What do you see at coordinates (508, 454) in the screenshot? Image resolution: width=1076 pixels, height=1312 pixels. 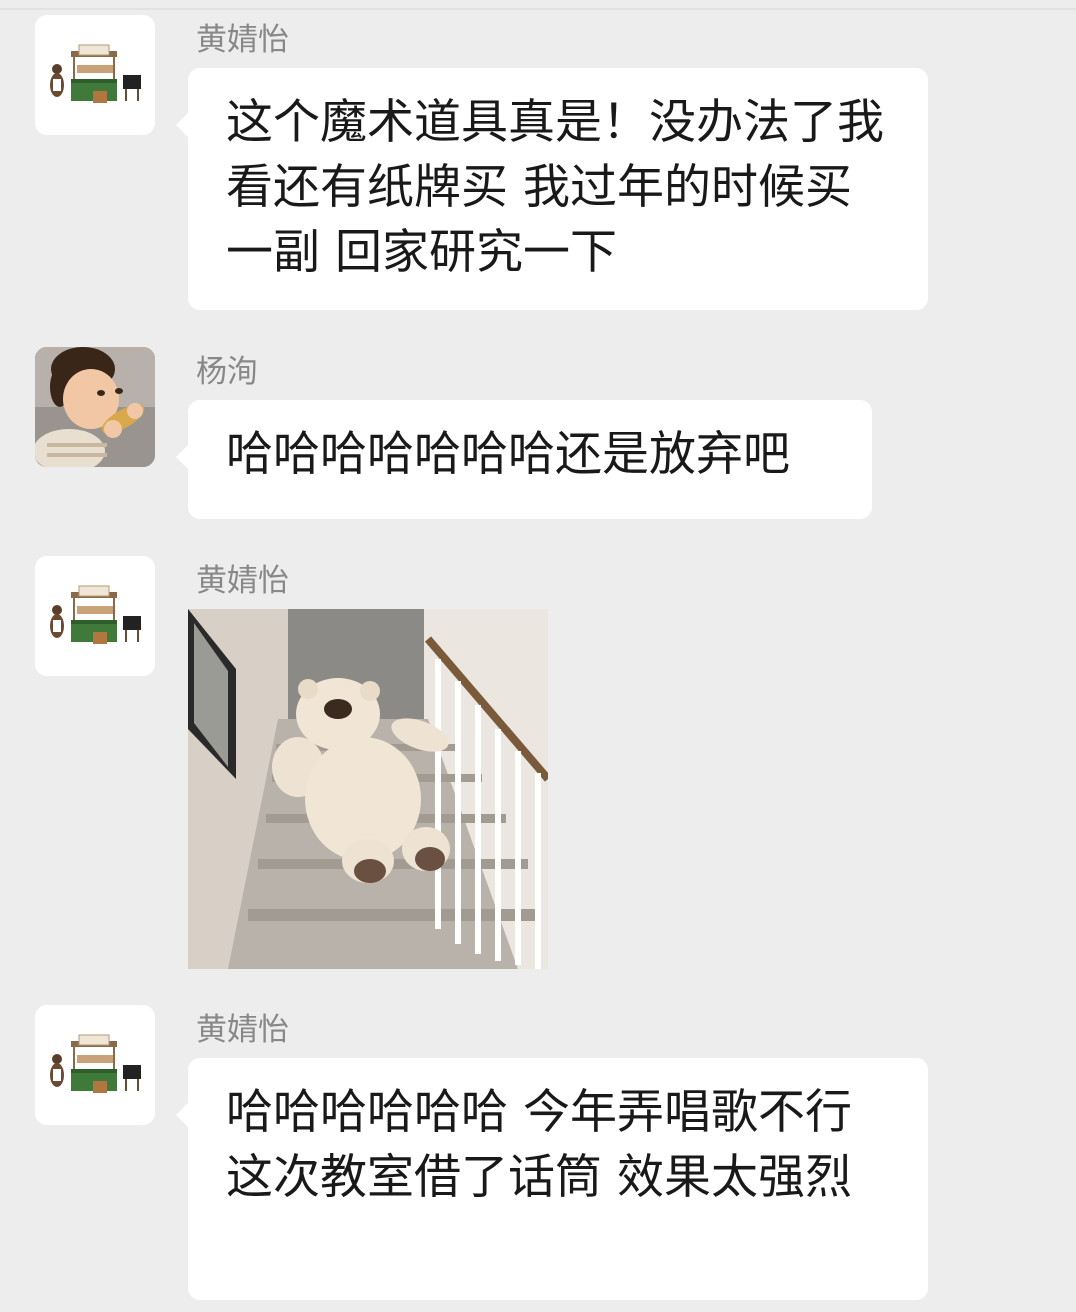 I see `message-text: 哈哈哈哈哈哈哈还是放弃吧` at bounding box center [508, 454].